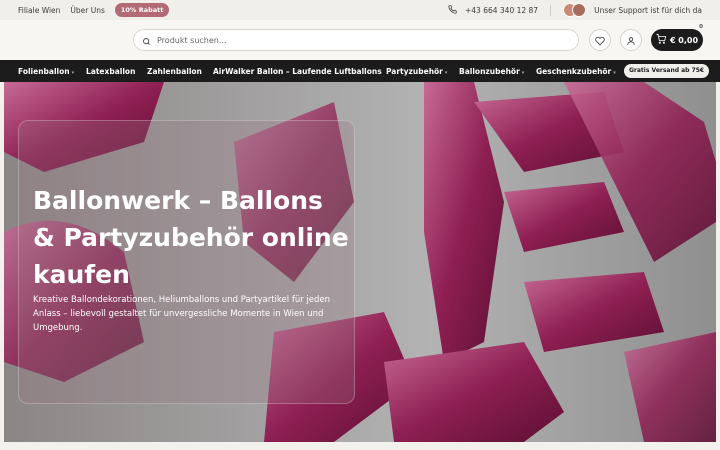 This screenshot has height=450, width=720. I want to click on user-icon, so click(631, 40).